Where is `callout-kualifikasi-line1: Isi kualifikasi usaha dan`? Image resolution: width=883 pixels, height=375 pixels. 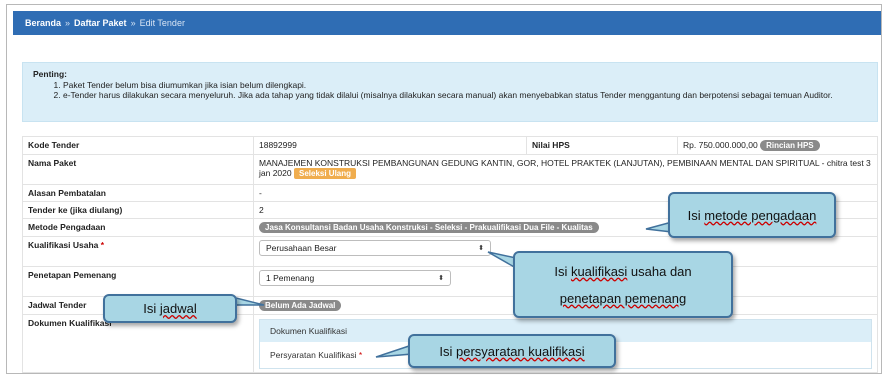
callout-kualifikasi-line1: Isi kualifikasi usaha dan is located at coordinates (622, 271).